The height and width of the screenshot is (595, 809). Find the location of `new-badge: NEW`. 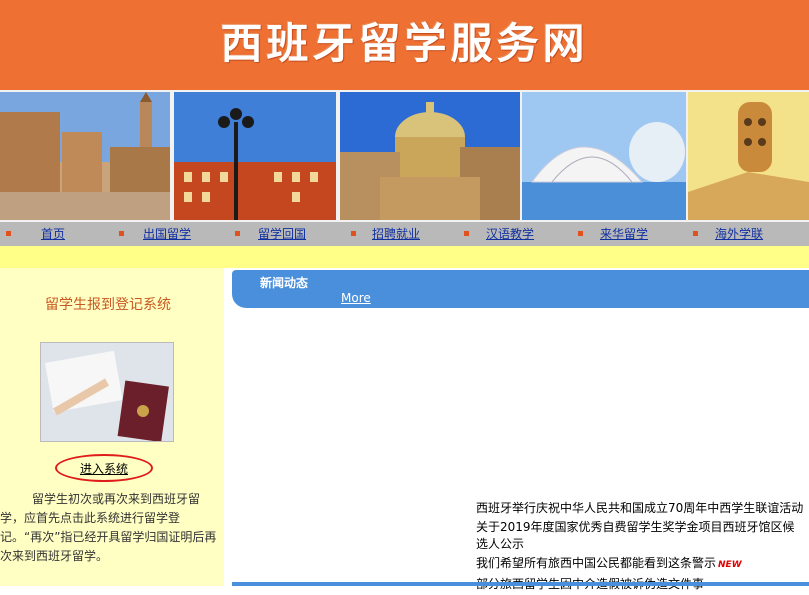

new-badge: NEW is located at coordinates (730, 565).